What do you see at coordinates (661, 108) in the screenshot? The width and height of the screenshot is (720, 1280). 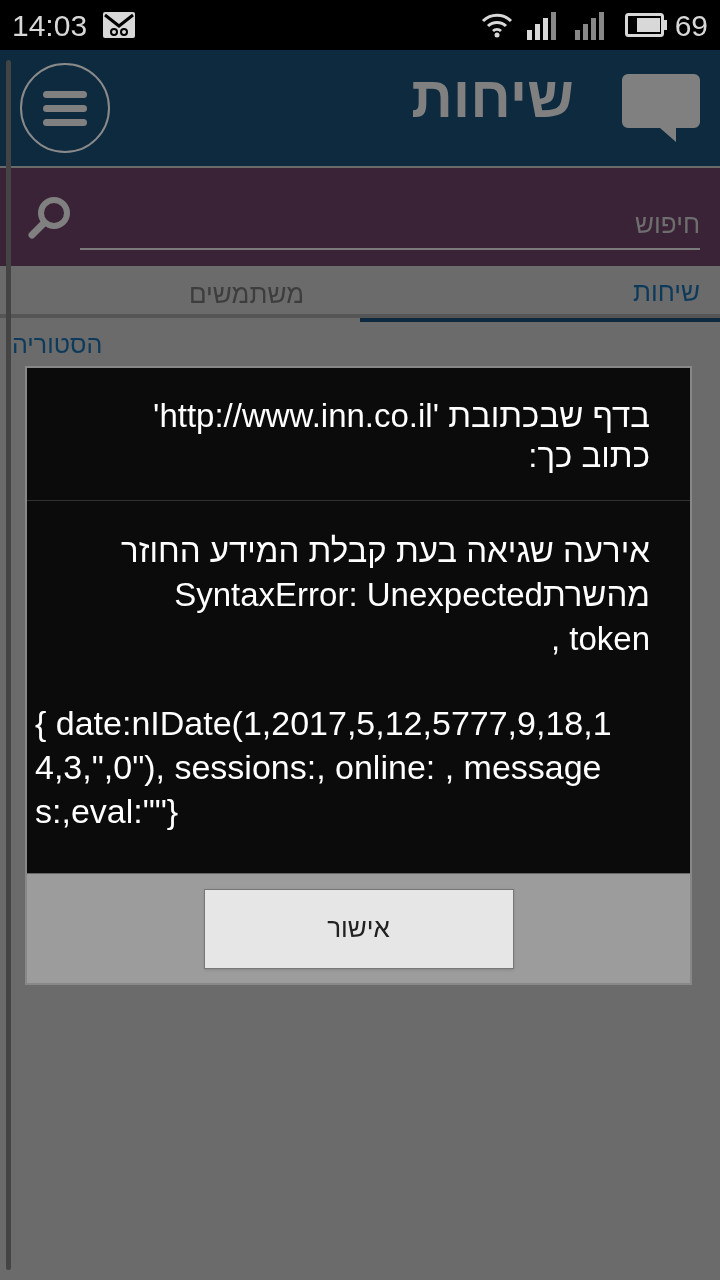 I see `chat-bubble-icon` at bounding box center [661, 108].